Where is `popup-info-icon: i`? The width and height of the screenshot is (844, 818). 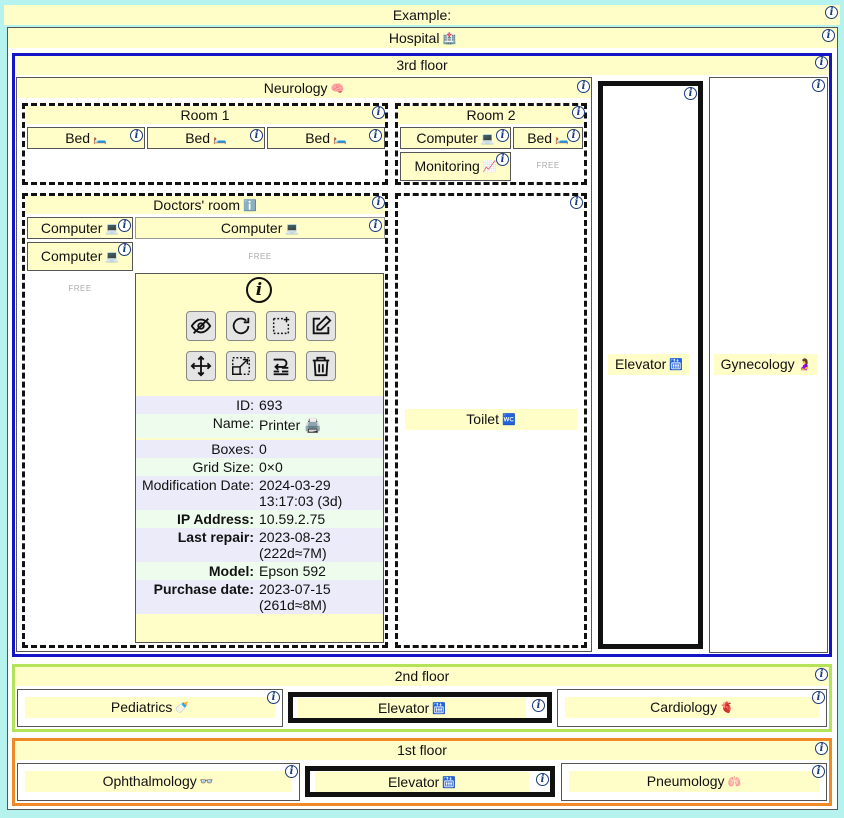
popup-info-icon: i is located at coordinates (259, 290).